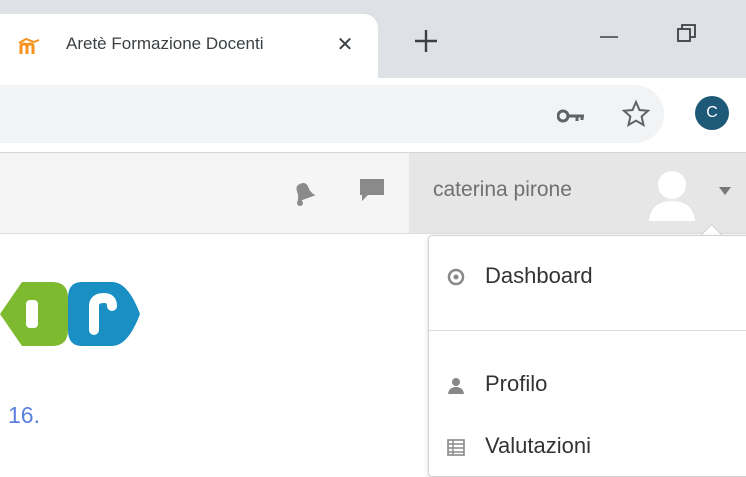 This screenshot has width=746, height=477. What do you see at coordinates (502, 189) in the screenshot?
I see `user-name: caterina pirone` at bounding box center [502, 189].